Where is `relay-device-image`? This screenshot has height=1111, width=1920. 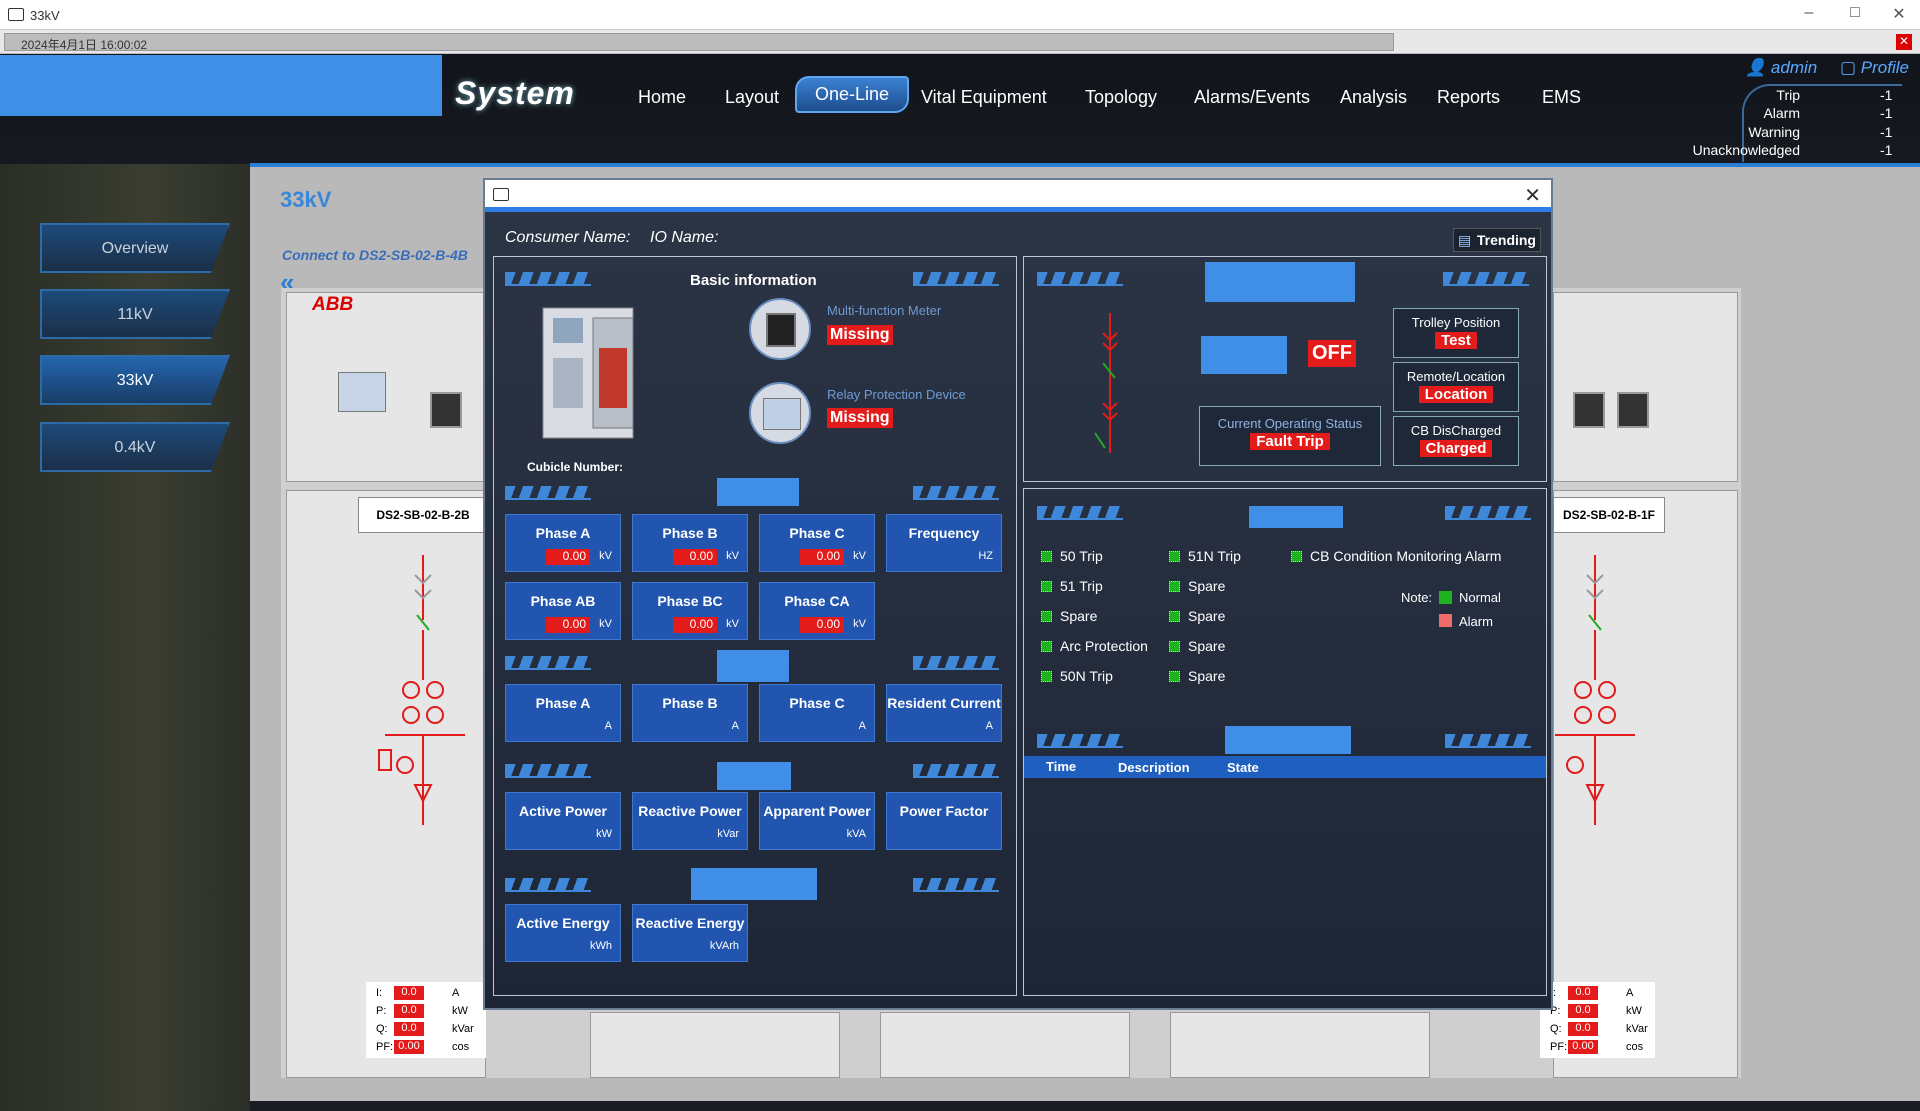
relay-device-image is located at coordinates (362, 392).